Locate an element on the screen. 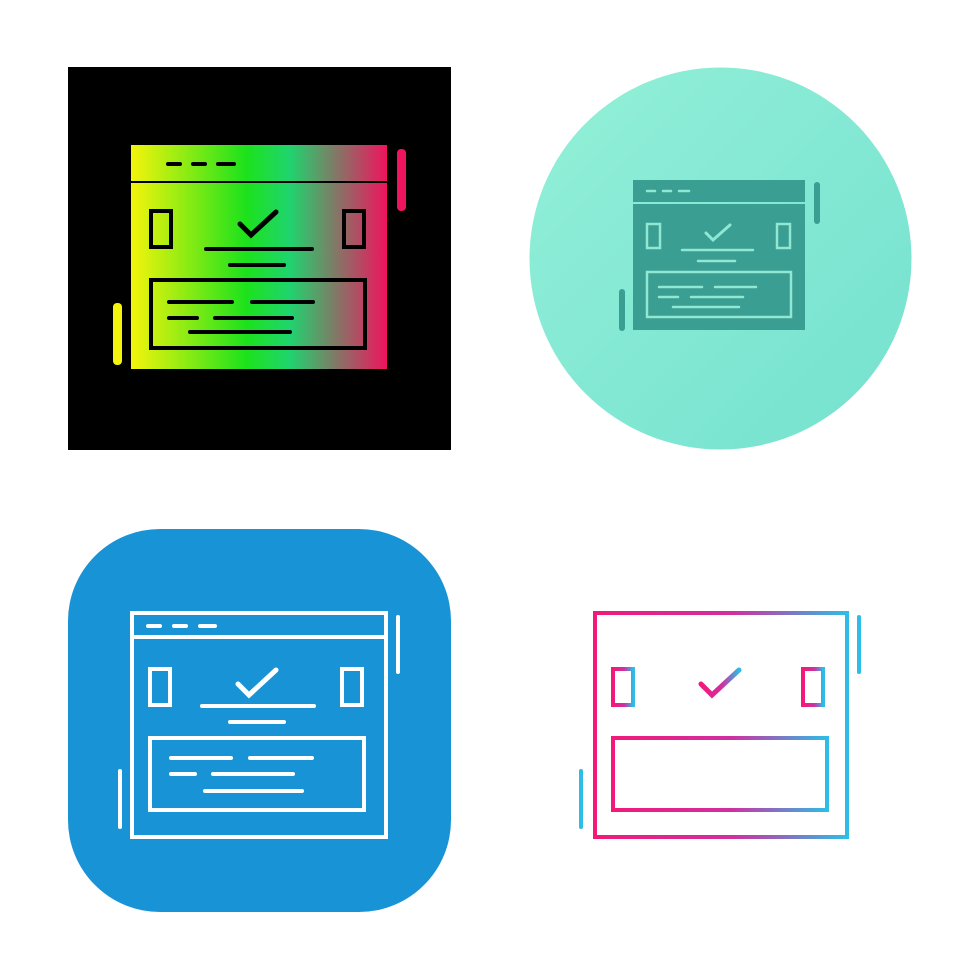  webpage-approved-icon is located at coordinates (720, 725).